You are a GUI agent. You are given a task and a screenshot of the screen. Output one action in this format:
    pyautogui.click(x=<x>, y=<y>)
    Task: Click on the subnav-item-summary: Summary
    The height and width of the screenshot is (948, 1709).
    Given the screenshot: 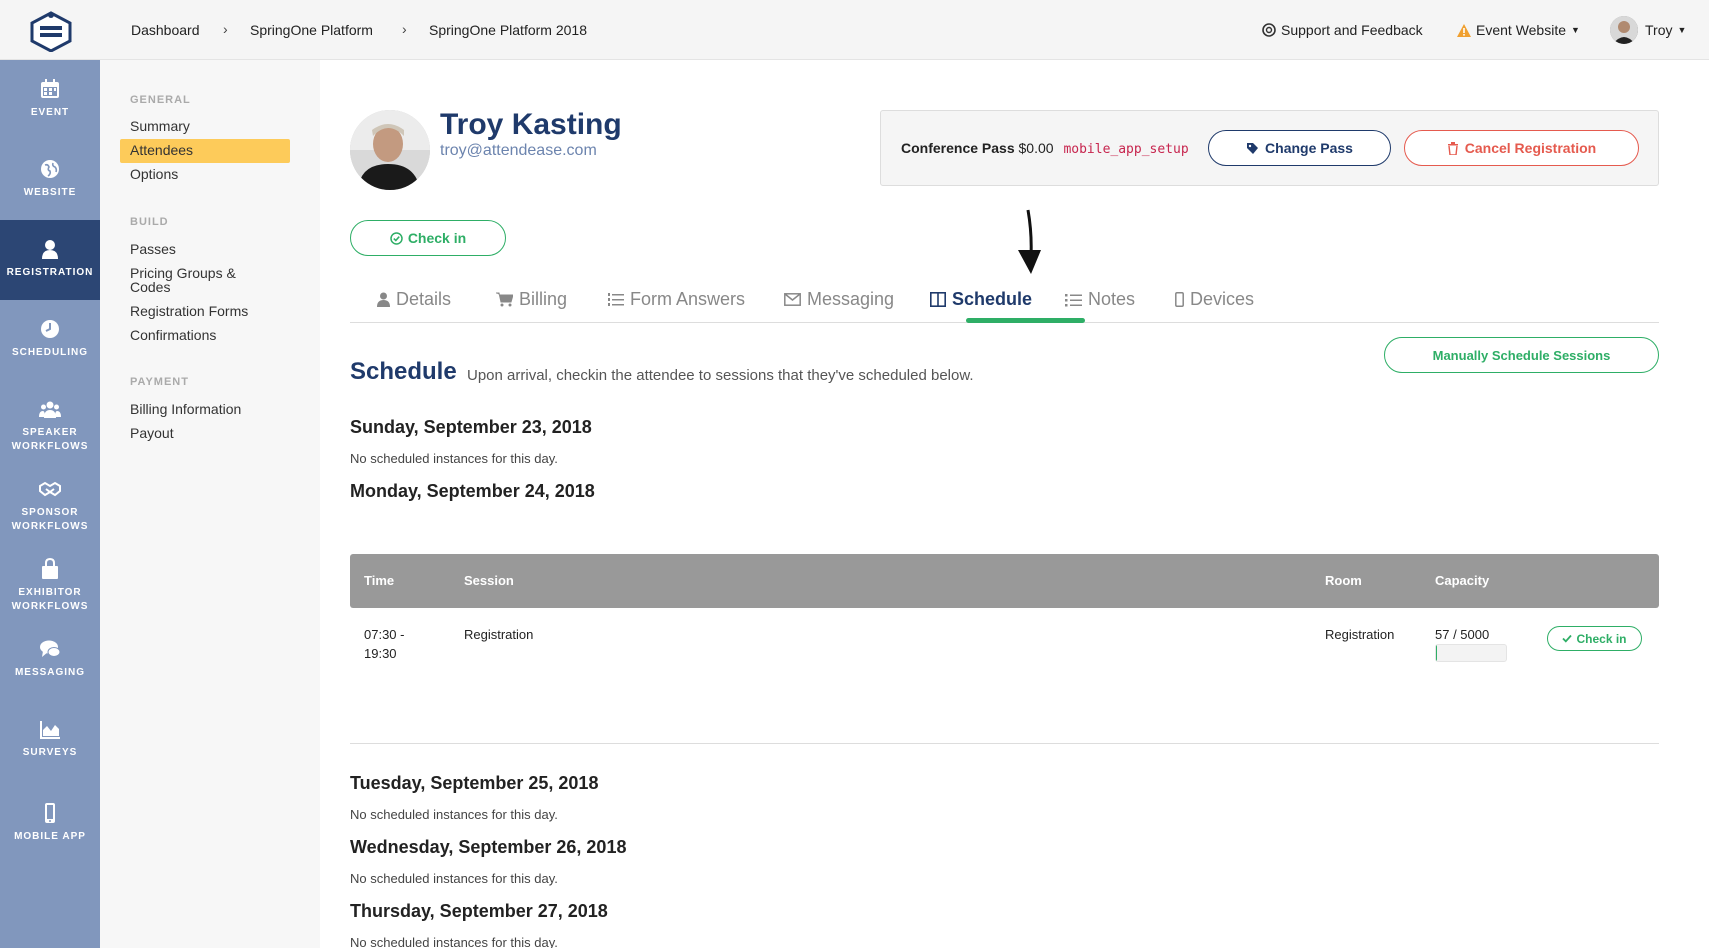 What is the action you would take?
    pyautogui.click(x=160, y=126)
    